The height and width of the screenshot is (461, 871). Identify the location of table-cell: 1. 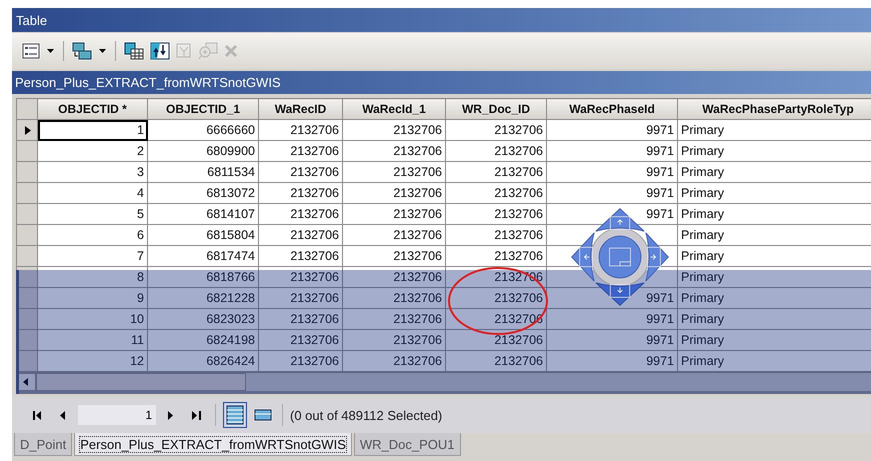
(93, 130).